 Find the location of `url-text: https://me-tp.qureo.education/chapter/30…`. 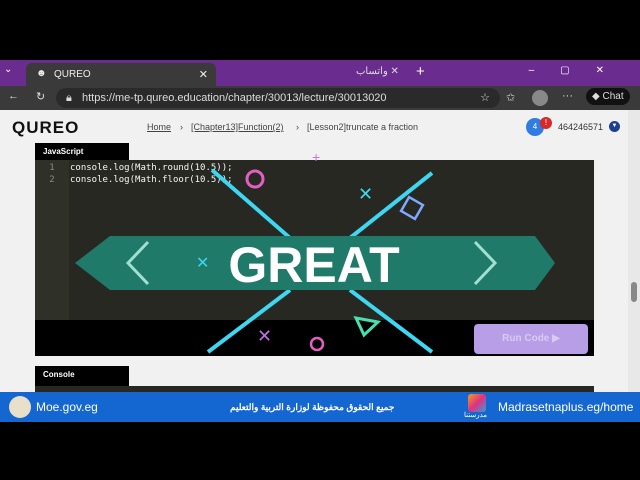

url-text: https://me-tp.qureo.education/chapter/30… is located at coordinates (234, 98).